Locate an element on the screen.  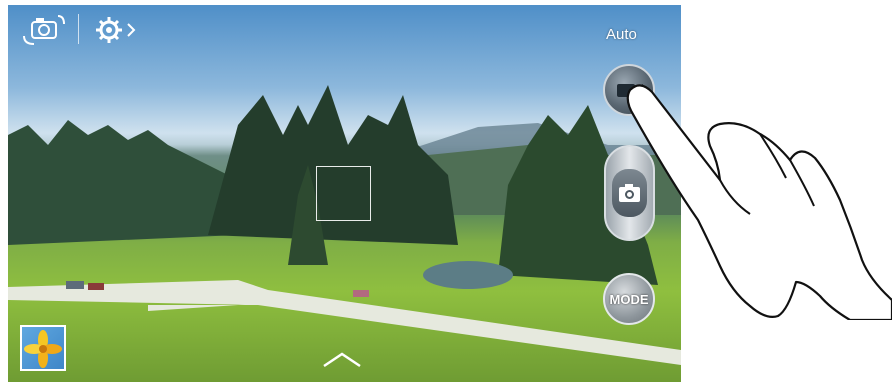
chevron-up-icon is located at coordinates (342, 360).